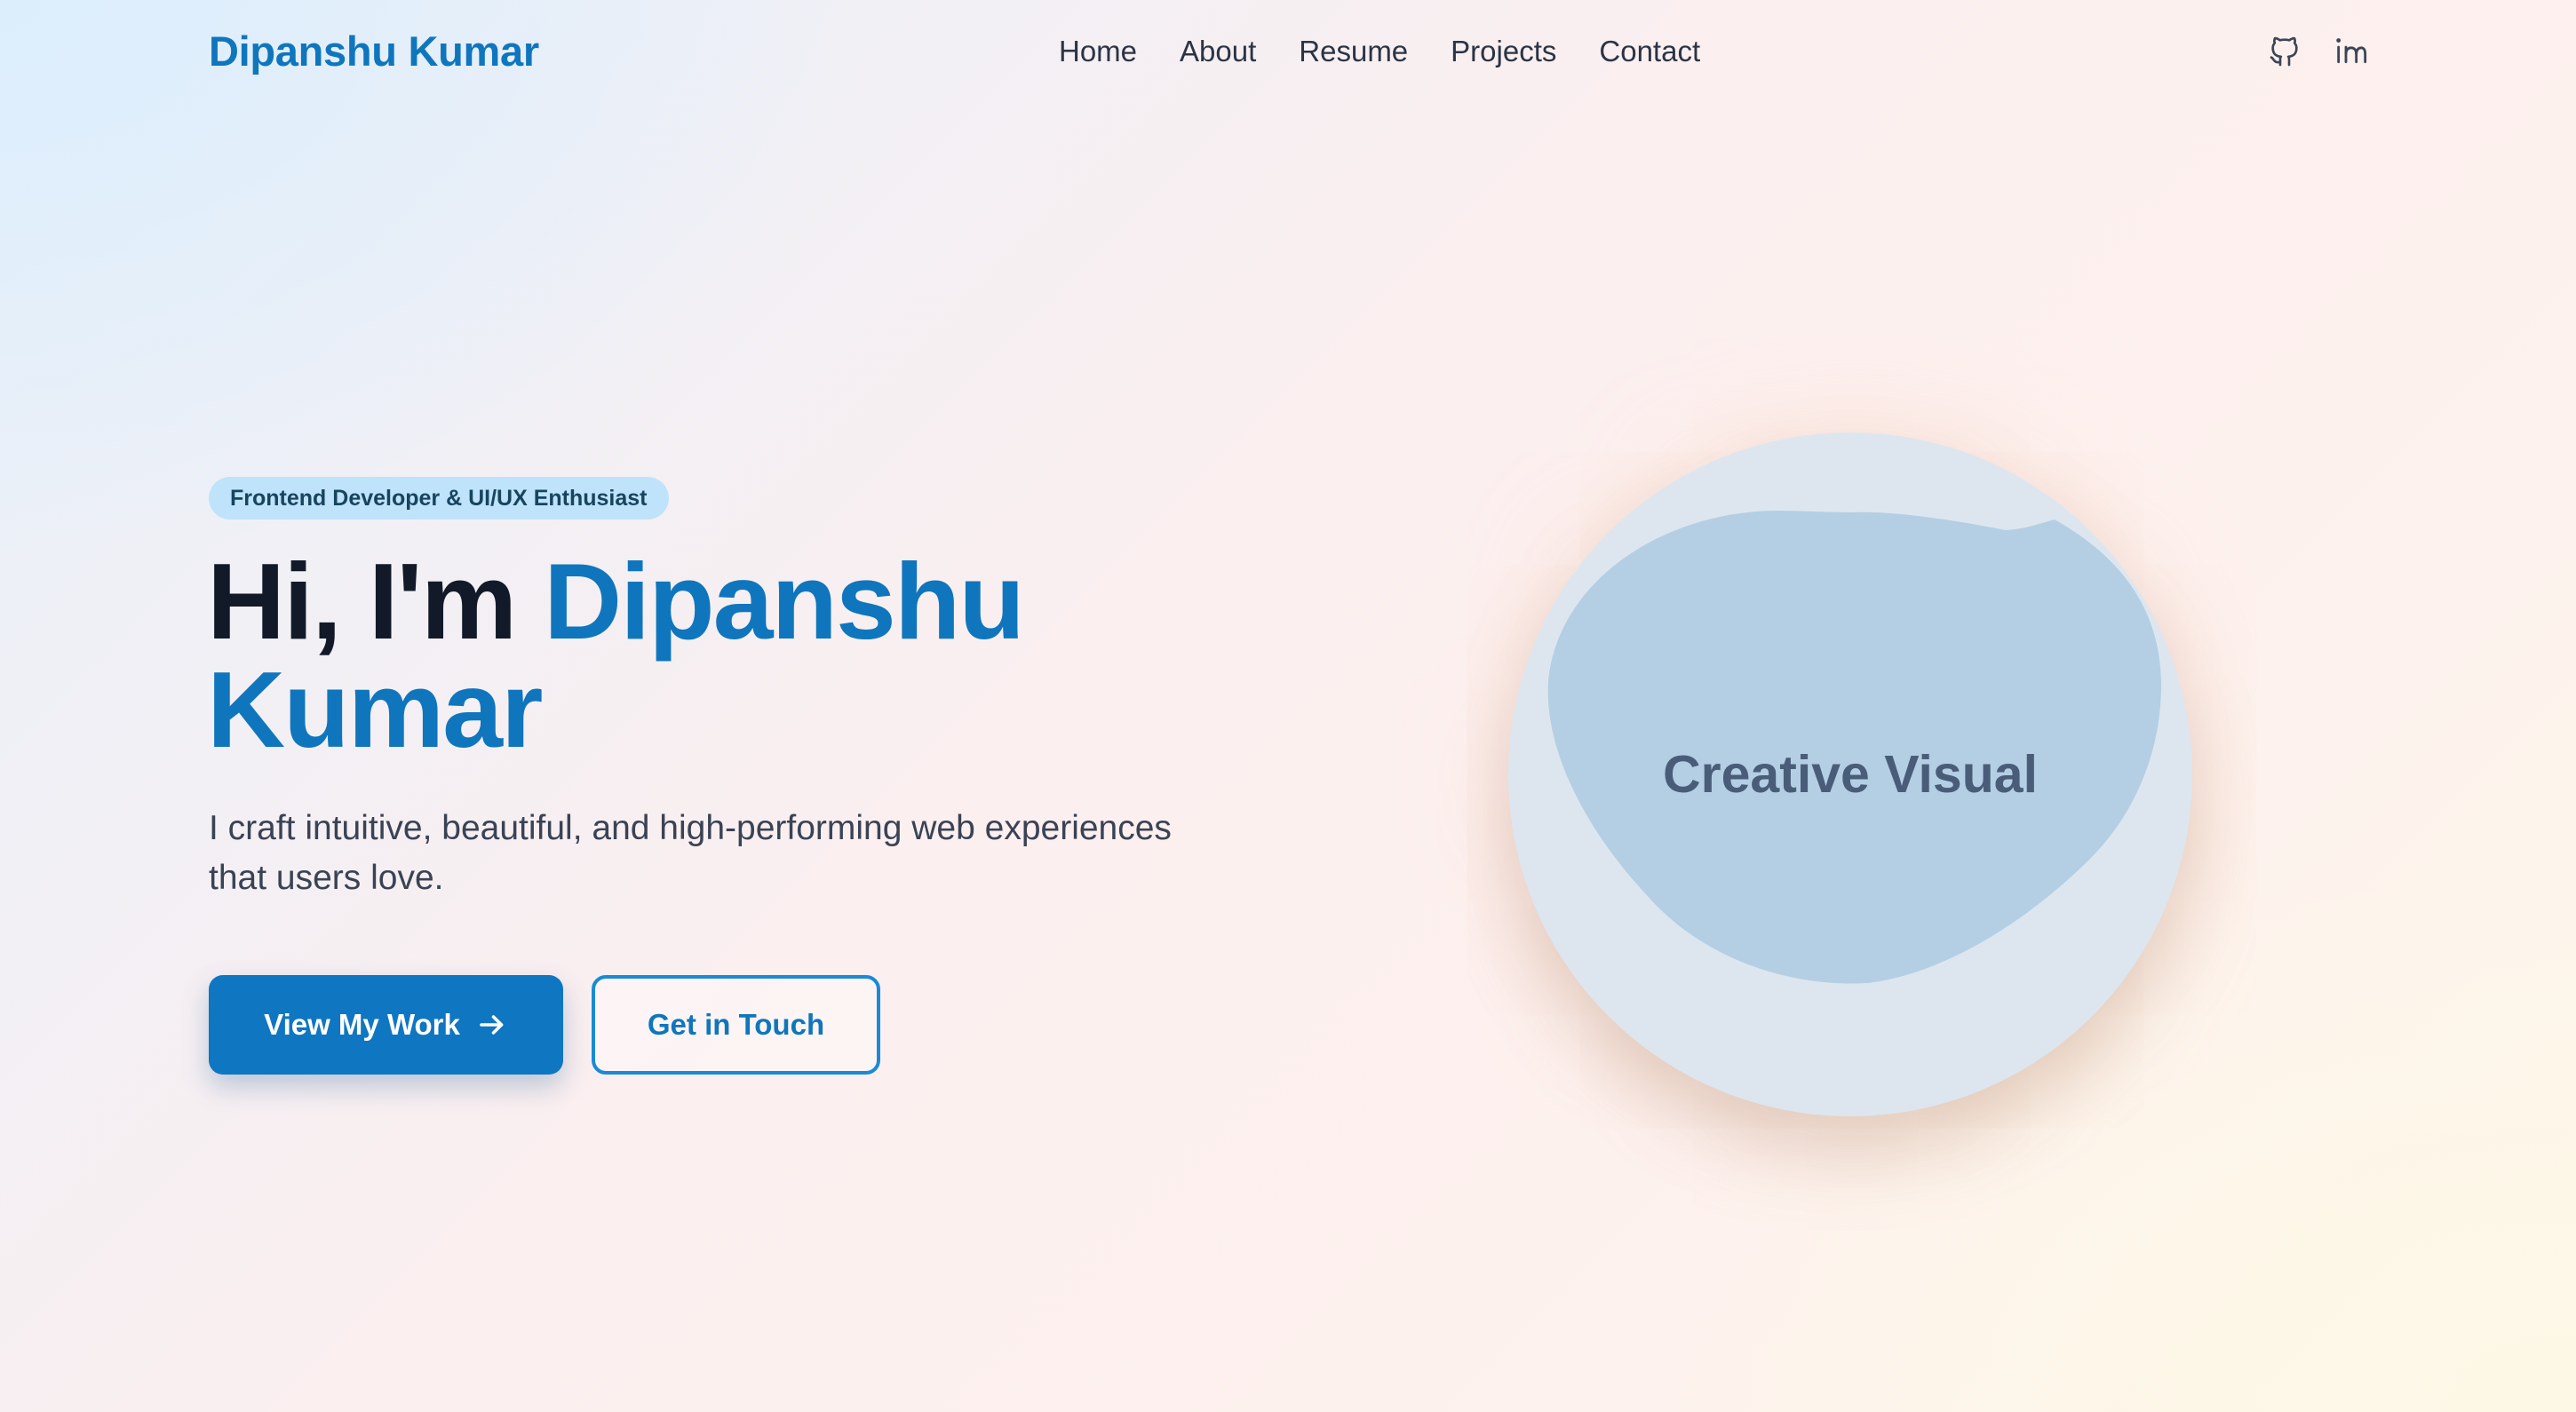 The width and height of the screenshot is (2576, 1412). I want to click on hero-heading-name-first: Dipanshu, so click(784, 602).